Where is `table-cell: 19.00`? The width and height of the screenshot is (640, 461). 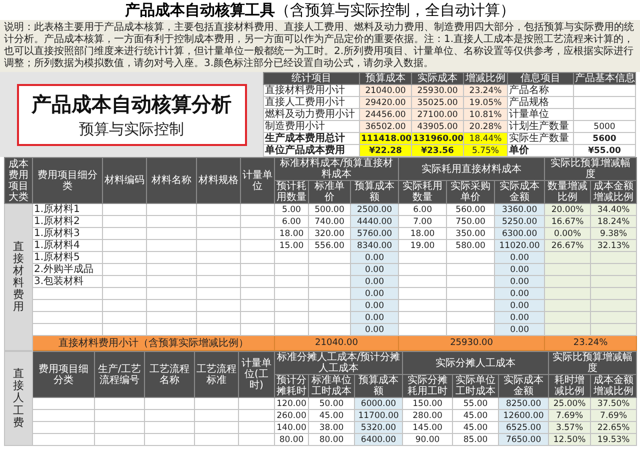 table-cell: 19.00 is located at coordinates (422, 246).